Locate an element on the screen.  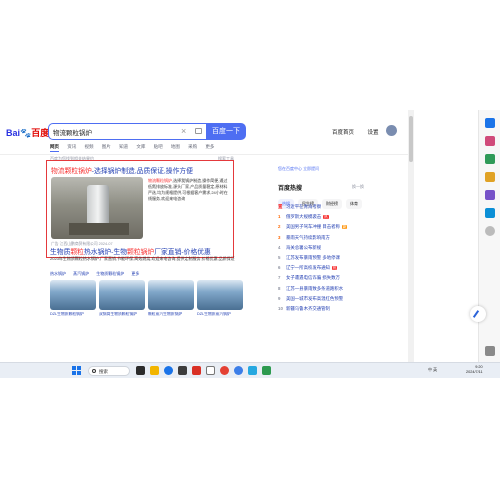
scrollbar is located at coordinates (411, 236).